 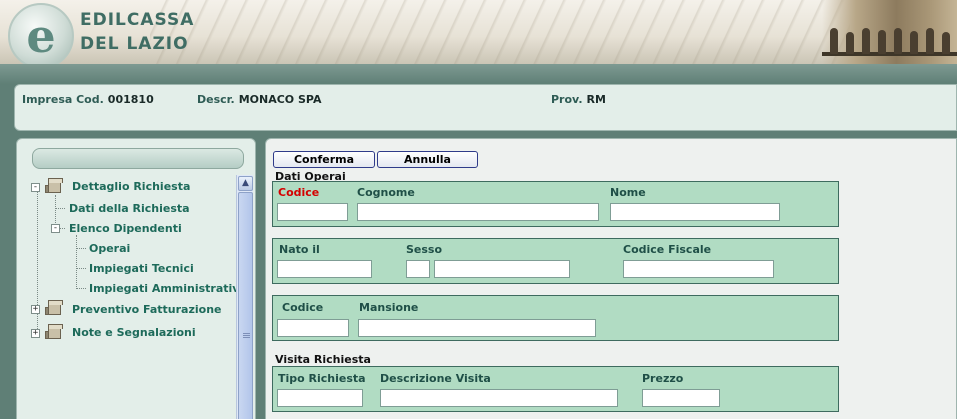 What do you see at coordinates (141, 268) in the screenshot?
I see `tree-item-impiegati-tecnici: Impiegati Tecnici` at bounding box center [141, 268].